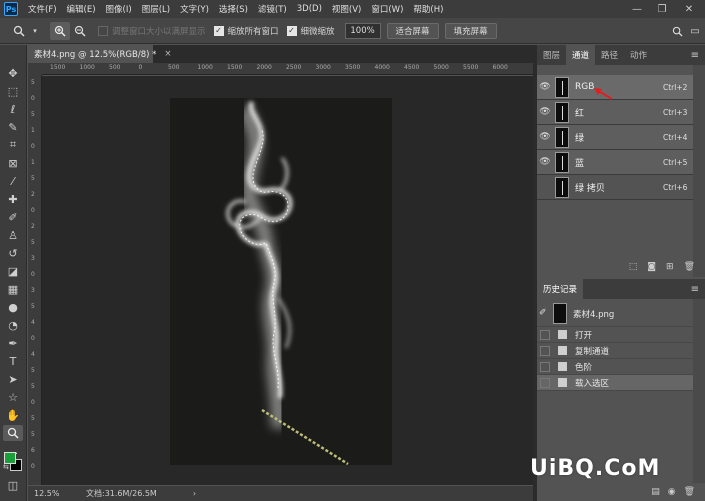  I want to click on menu-select: 选择(S), so click(233, 9).